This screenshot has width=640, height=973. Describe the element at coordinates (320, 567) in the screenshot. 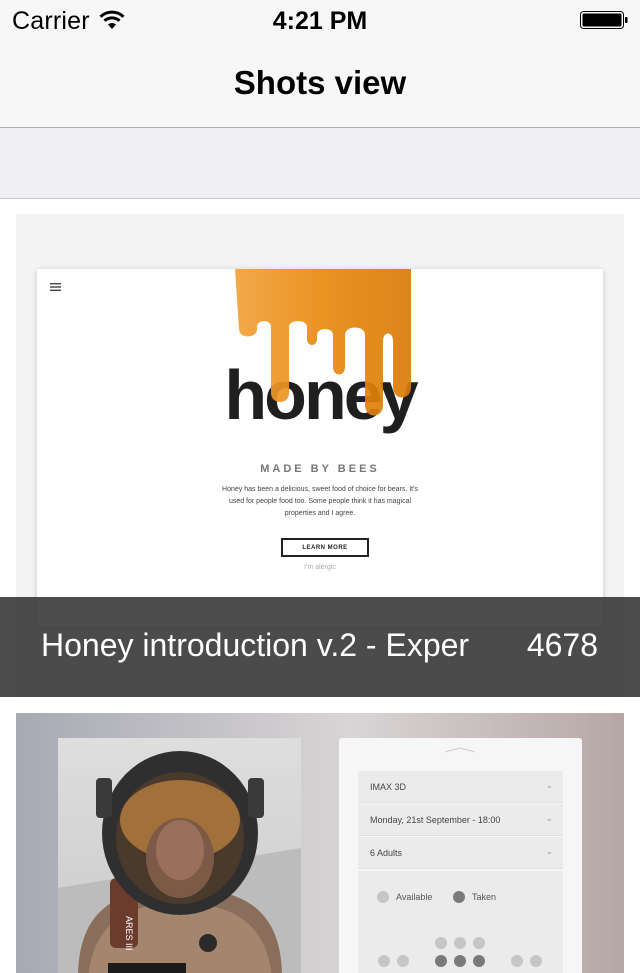

I see `allergic-link: I'm alergic` at that location.